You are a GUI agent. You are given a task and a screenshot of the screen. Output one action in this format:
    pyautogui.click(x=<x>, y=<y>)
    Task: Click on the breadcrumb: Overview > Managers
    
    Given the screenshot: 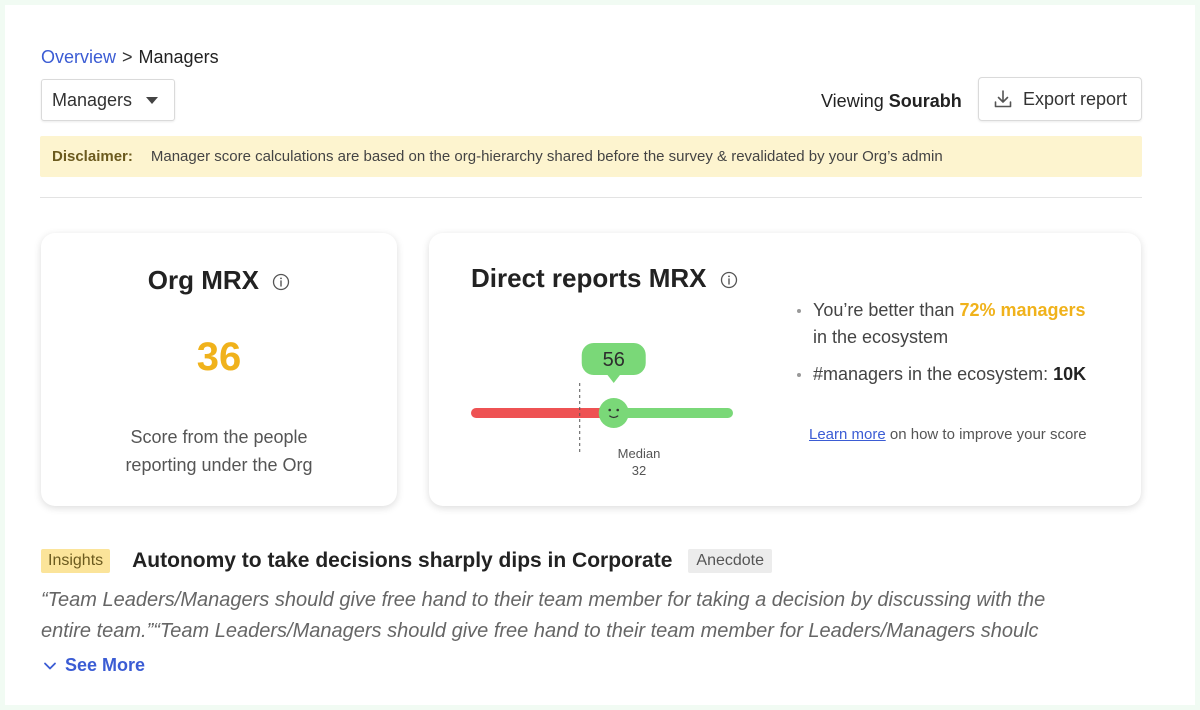 What is the action you would take?
    pyautogui.click(x=130, y=57)
    